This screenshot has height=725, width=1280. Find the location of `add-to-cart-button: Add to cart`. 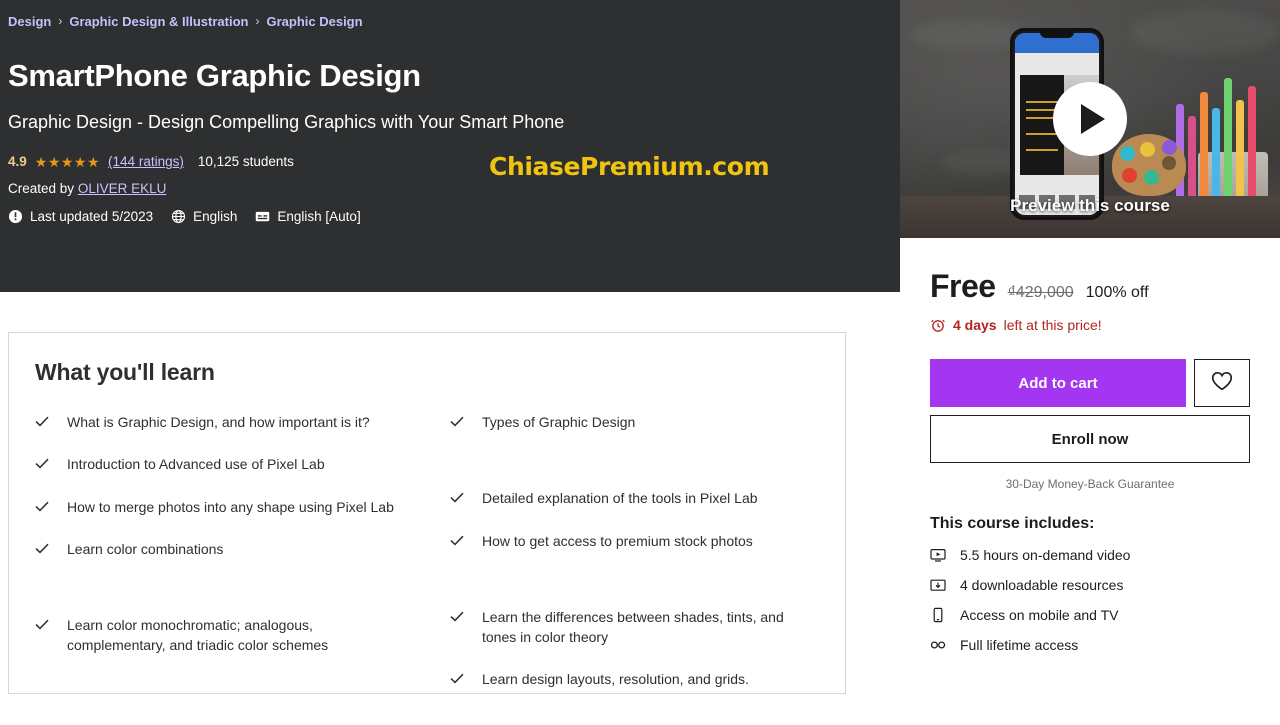

add-to-cart-button: Add to cart is located at coordinates (1058, 383).